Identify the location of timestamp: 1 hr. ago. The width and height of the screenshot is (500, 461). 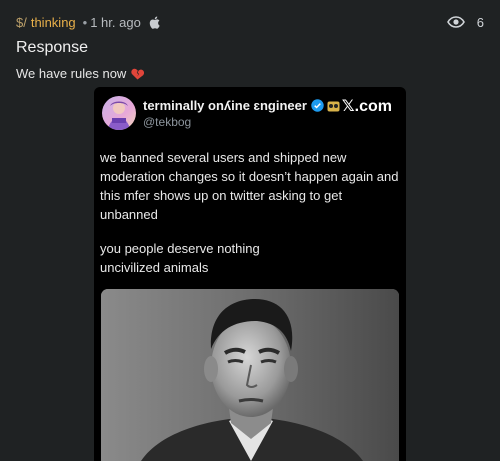
(115, 22).